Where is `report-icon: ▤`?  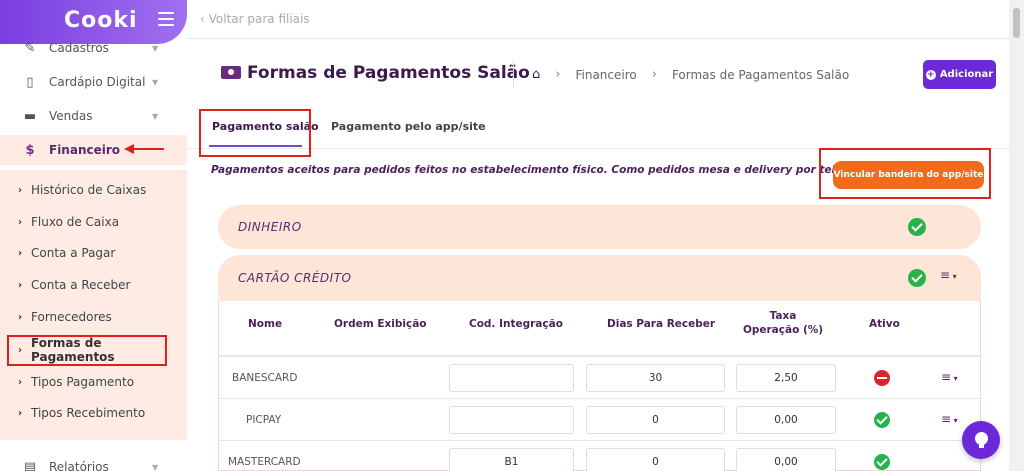
report-icon: ▤ is located at coordinates (30, 465).